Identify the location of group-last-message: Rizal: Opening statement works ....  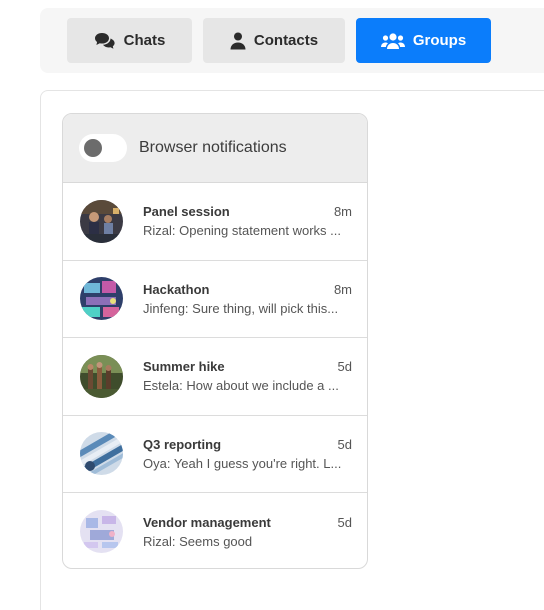
(242, 231).